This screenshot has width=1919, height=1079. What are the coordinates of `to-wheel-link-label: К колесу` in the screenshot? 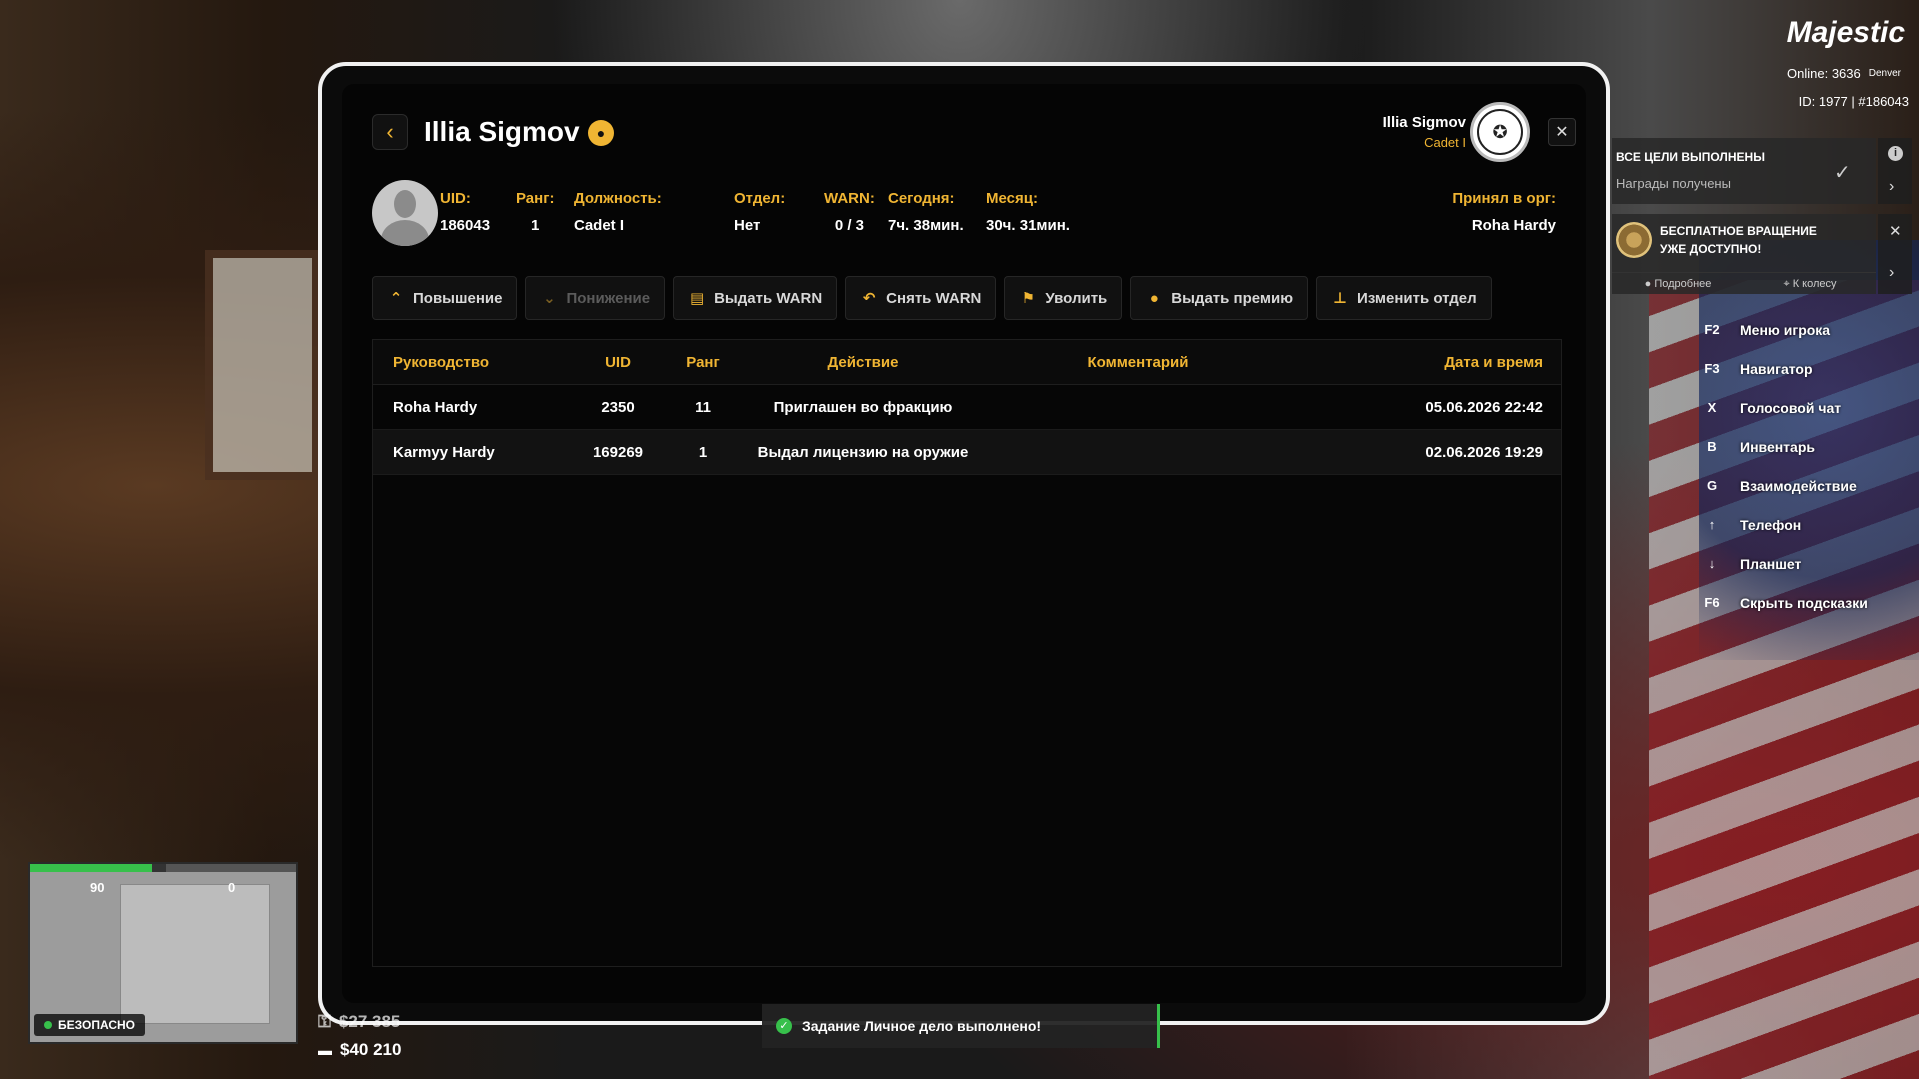 It's located at (1814, 284).